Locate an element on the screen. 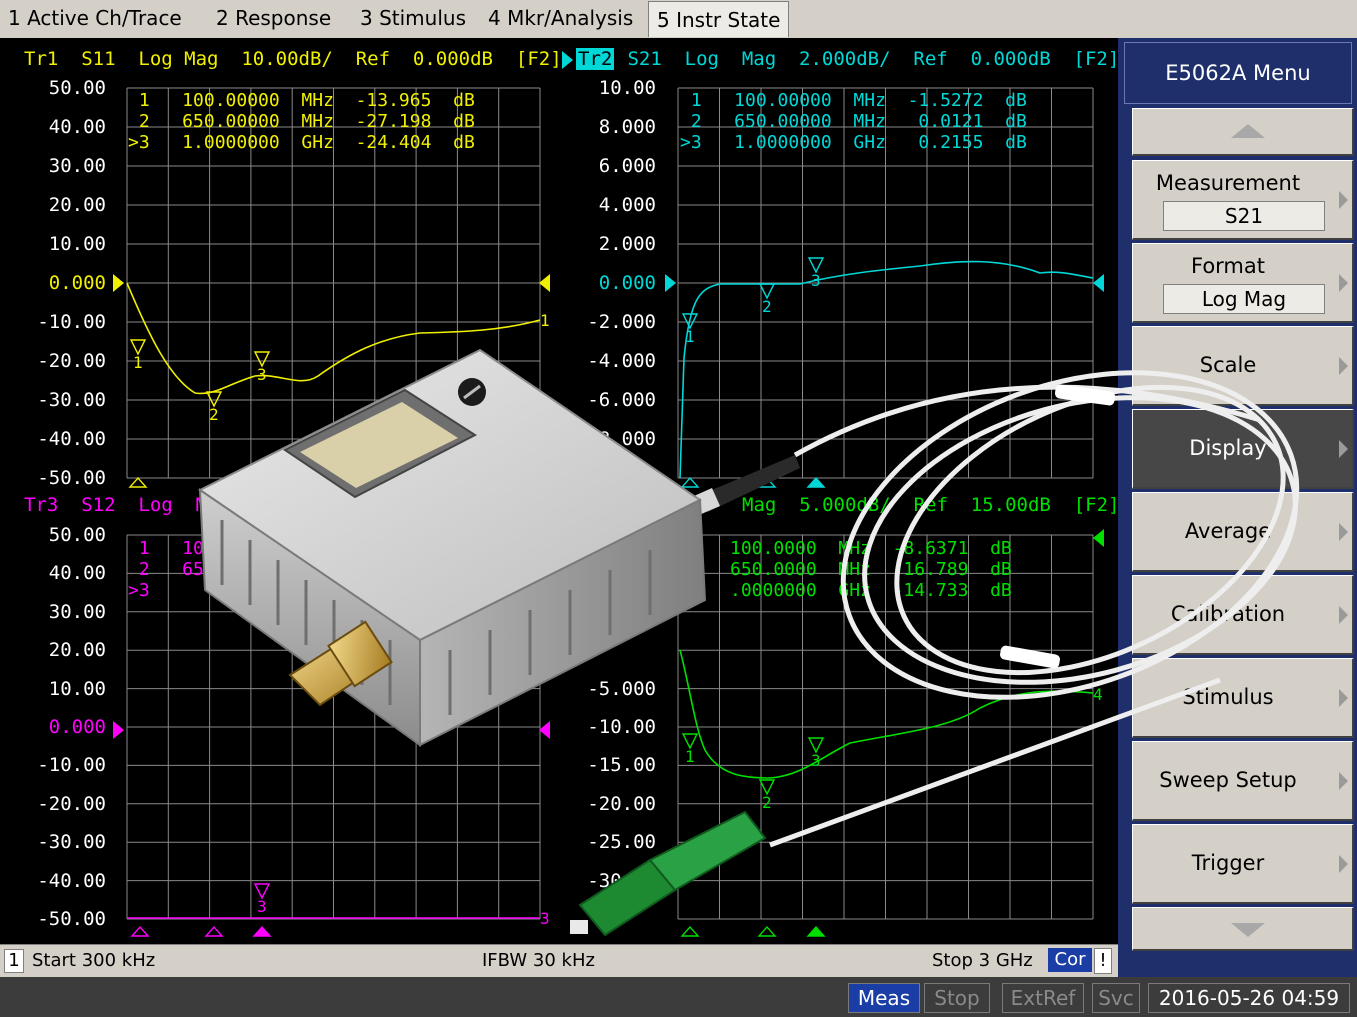 Image resolution: width=1357 pixels, height=1017 pixels. scroll-up-button is located at coordinates (1243, 132).